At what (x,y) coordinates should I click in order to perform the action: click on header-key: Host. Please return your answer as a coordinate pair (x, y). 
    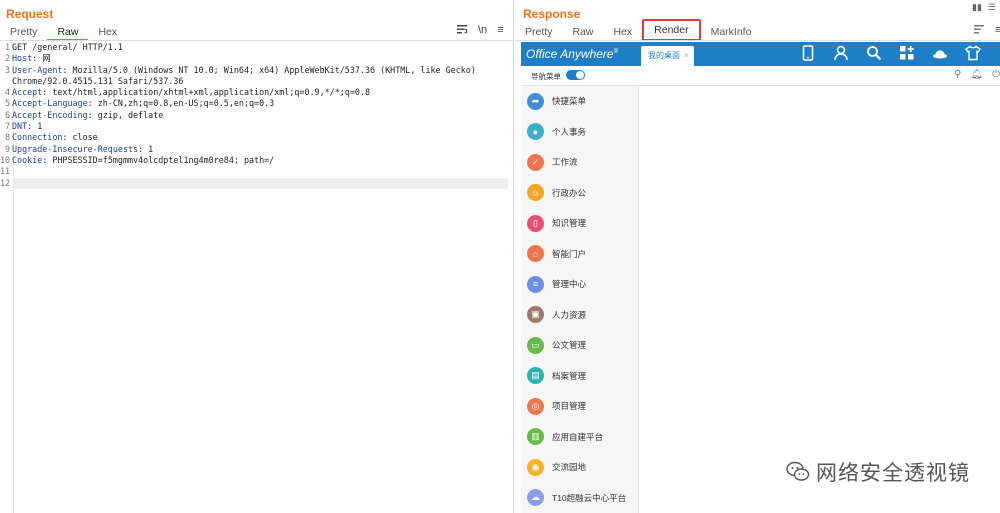
    Looking at the image, I should click on (22, 58).